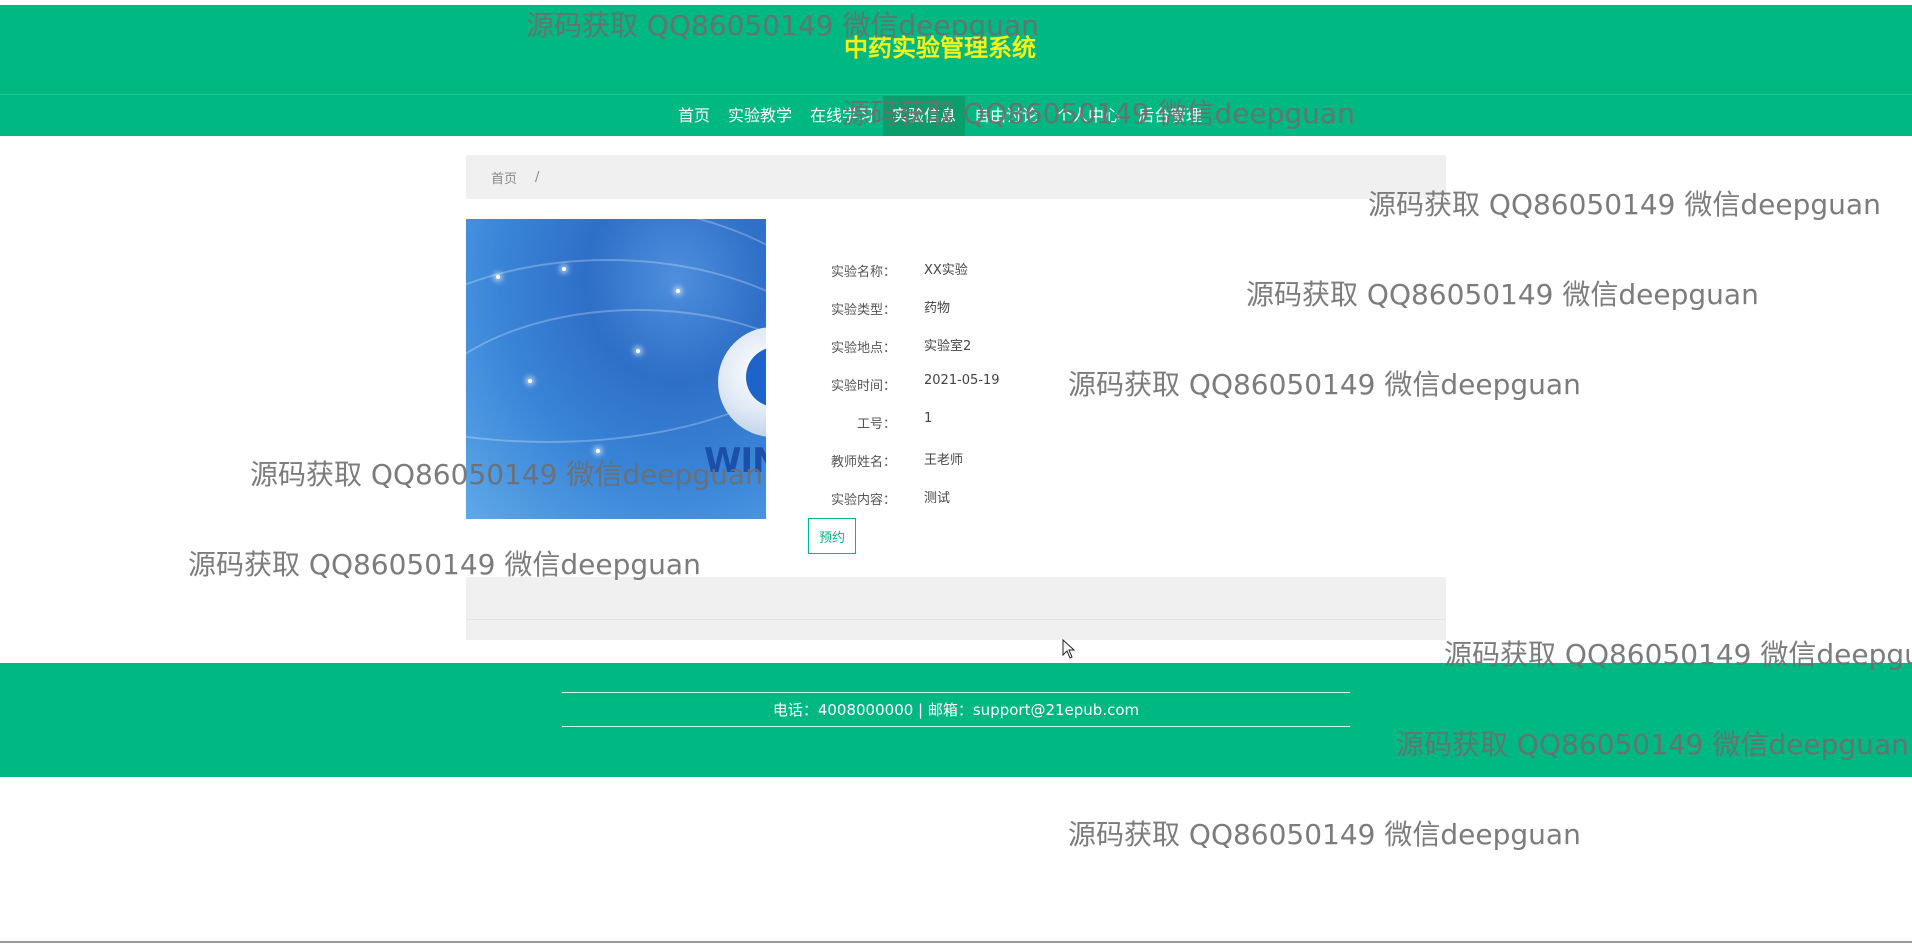 The width and height of the screenshot is (1912, 944). What do you see at coordinates (735, 461) in the screenshot?
I see `windows-logo-text: WIN` at bounding box center [735, 461].